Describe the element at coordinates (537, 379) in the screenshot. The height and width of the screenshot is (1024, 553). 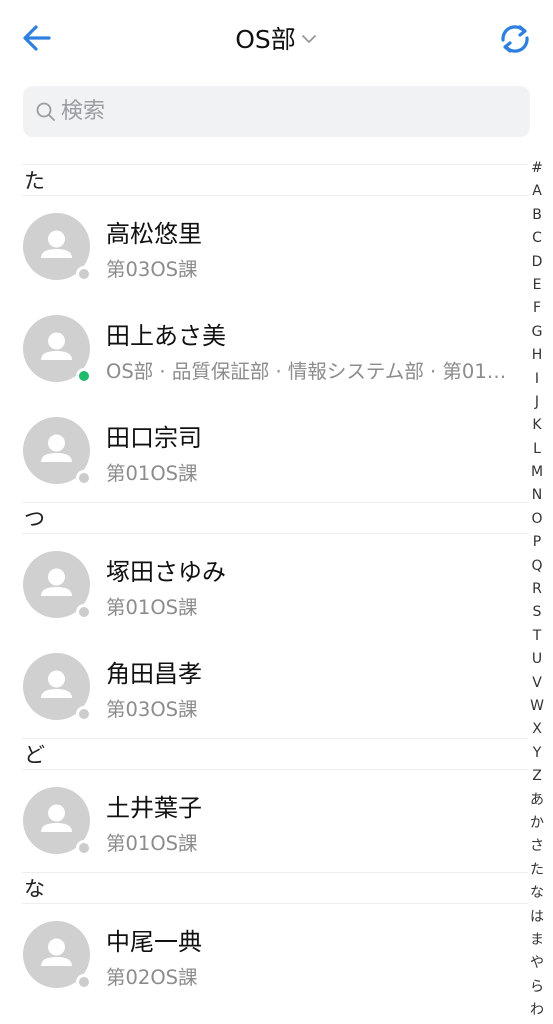
I see `index-letter: I` at that location.